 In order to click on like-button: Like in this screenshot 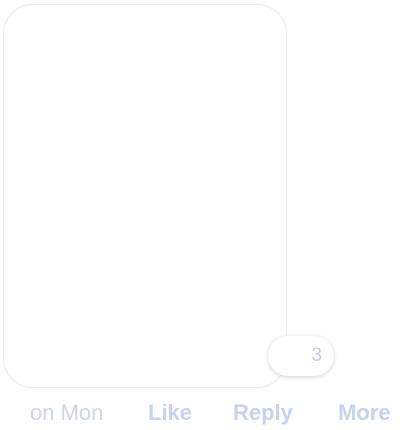, I will do `click(170, 413)`.